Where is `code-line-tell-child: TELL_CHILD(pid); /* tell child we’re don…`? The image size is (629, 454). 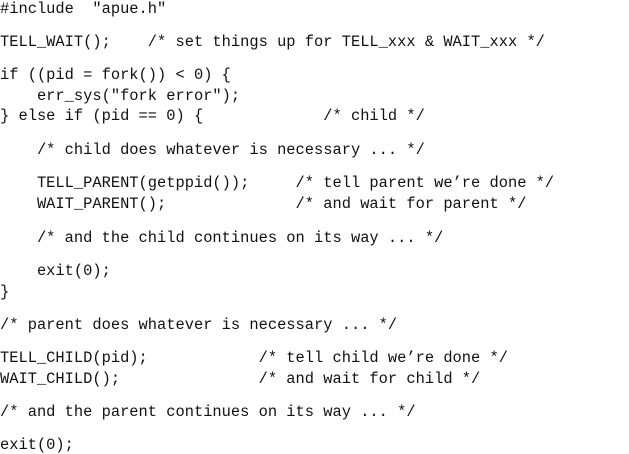 code-line-tell-child: TELL_CHILD(pid); /* tell child we’re don… is located at coordinates (254, 358).